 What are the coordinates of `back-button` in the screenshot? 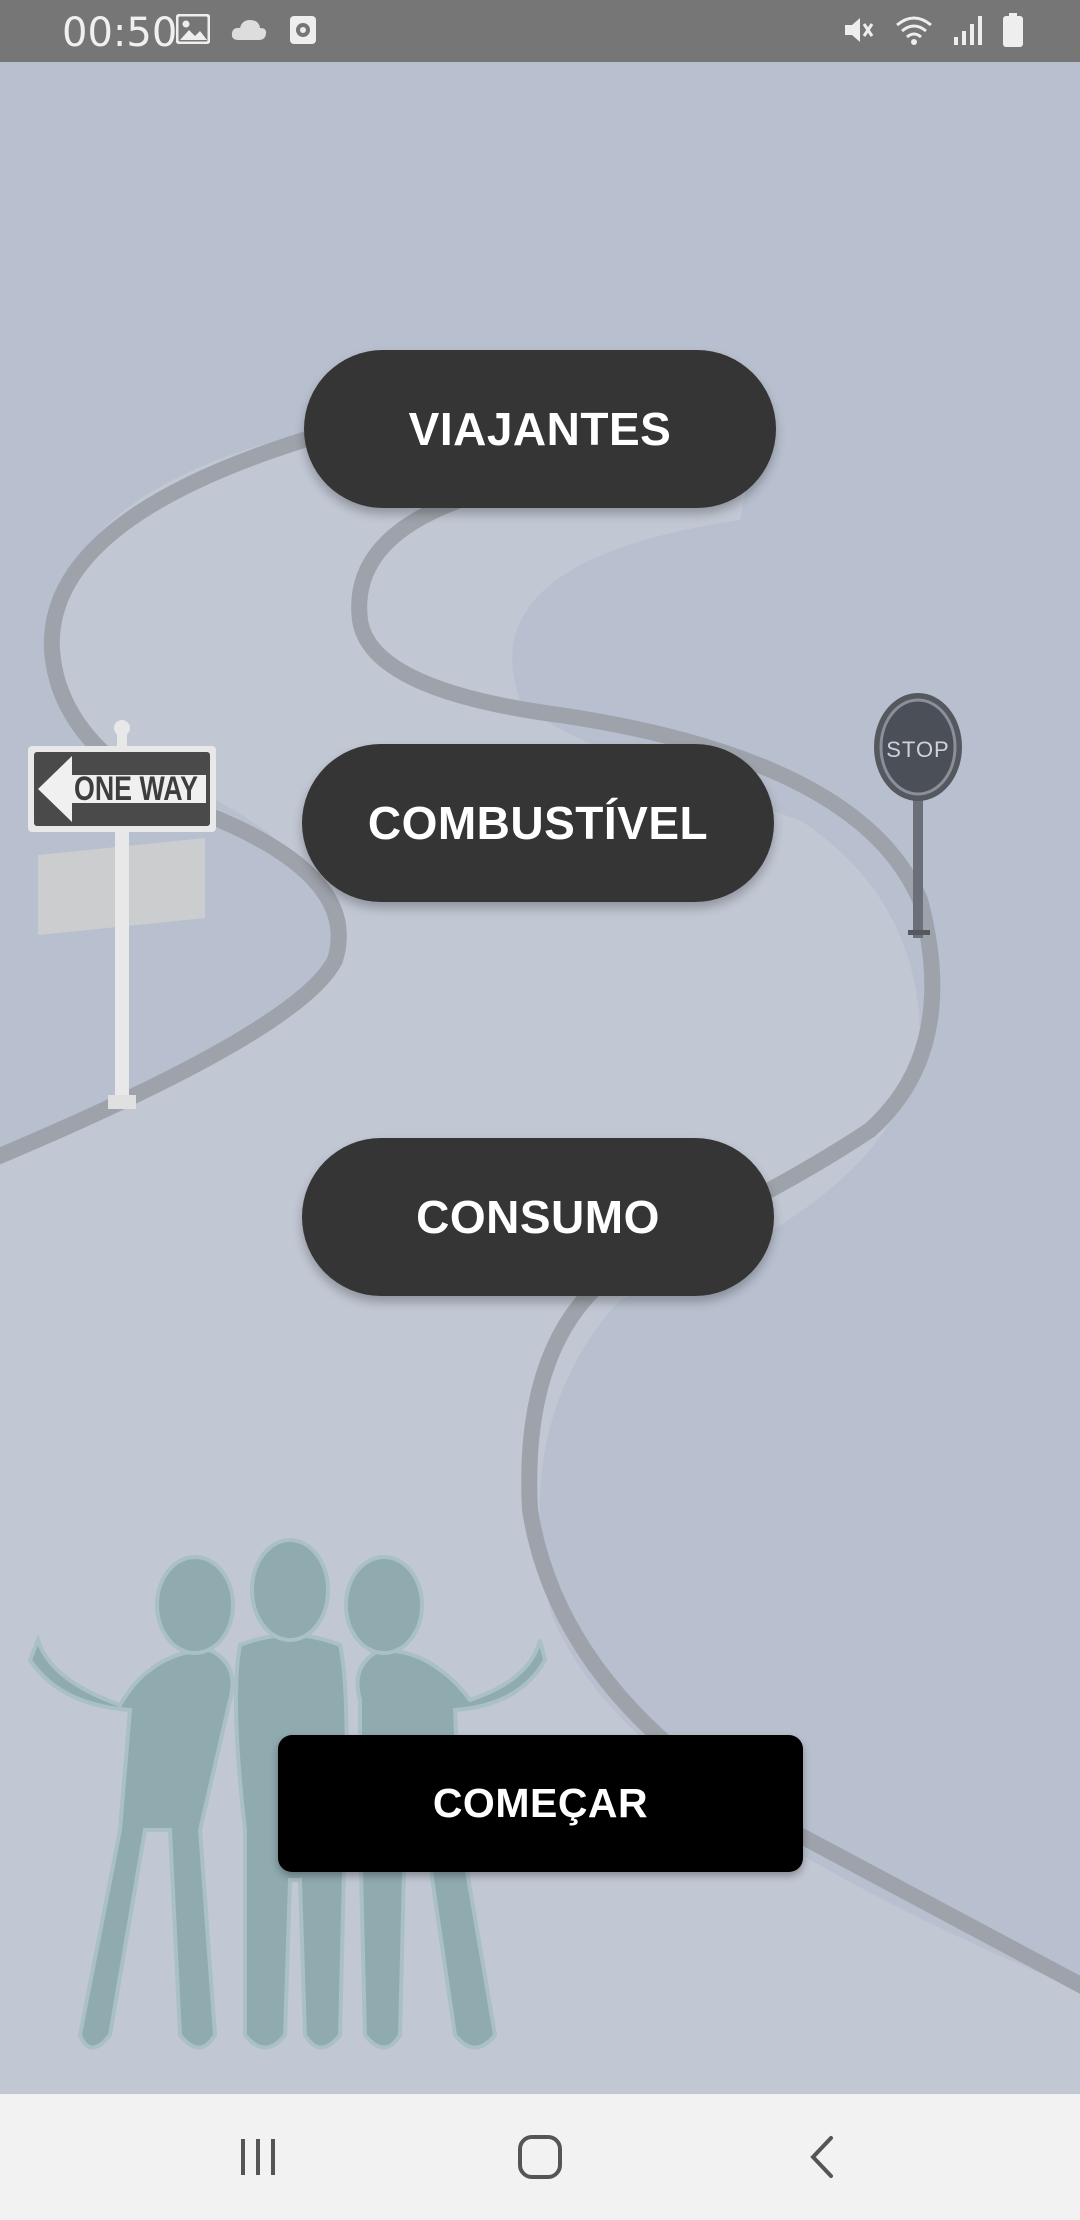 It's located at (822, 2157).